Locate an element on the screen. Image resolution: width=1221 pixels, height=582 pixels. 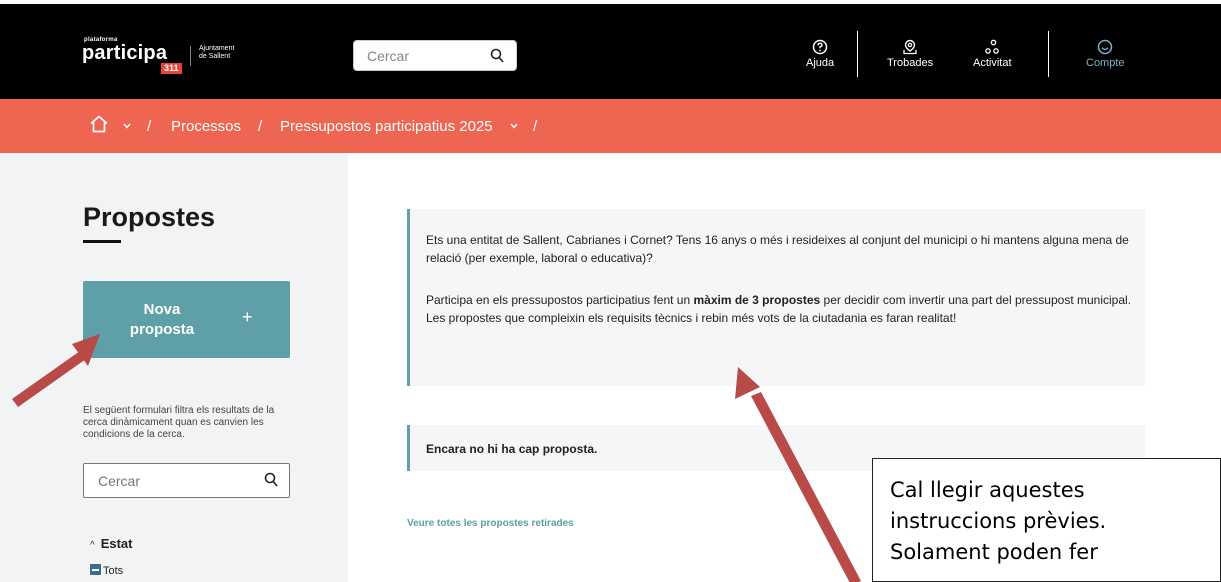
breadcrumb-processos: Processos is located at coordinates (206, 126).